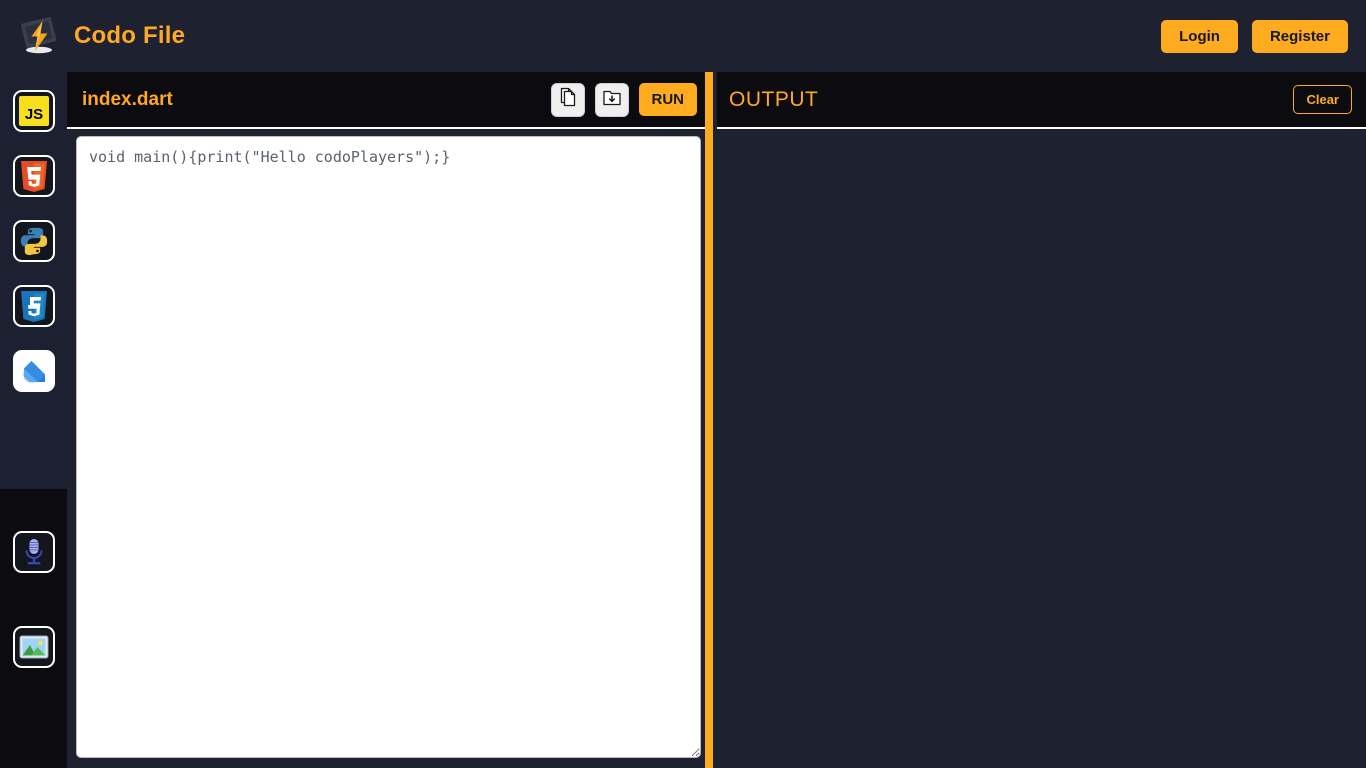 This screenshot has height=768, width=1366. I want to click on sidebar-item-image, so click(33, 647).